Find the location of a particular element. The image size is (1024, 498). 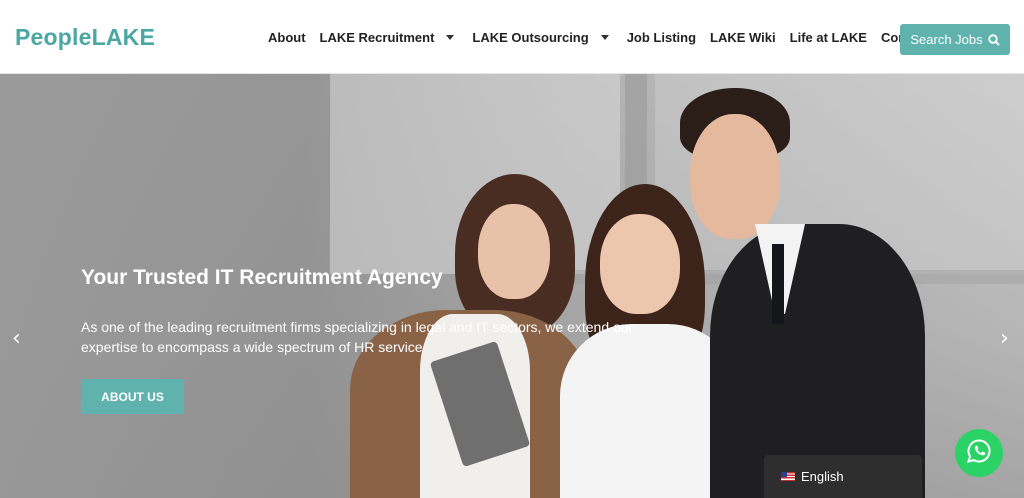

about-us-button: ABOUT US is located at coordinates (132, 396).